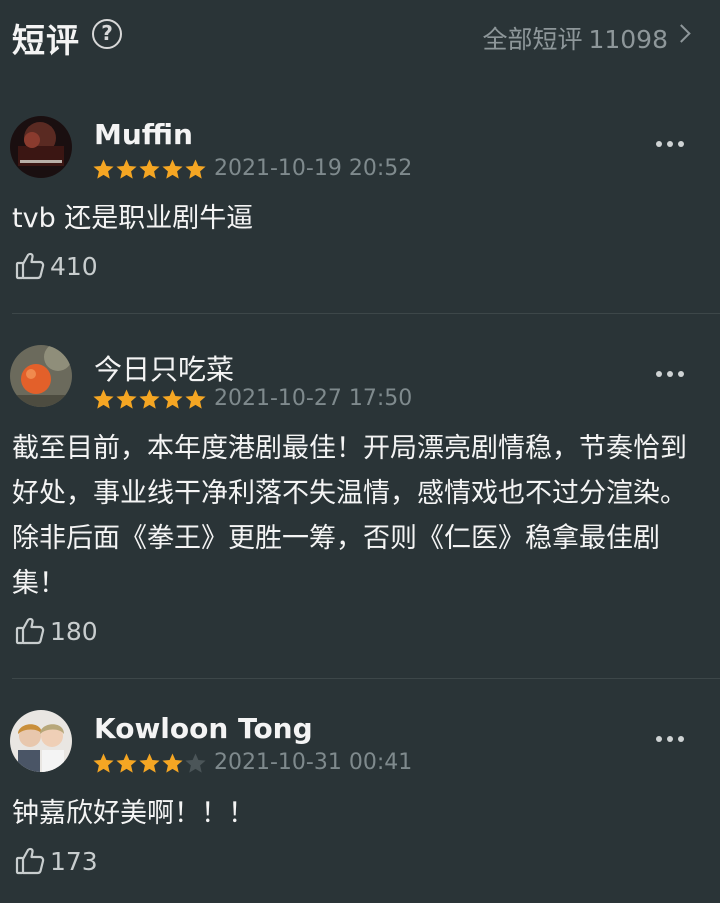 The width and height of the screenshot is (720, 903). I want to click on question-circle-icon: ?, so click(107, 34).